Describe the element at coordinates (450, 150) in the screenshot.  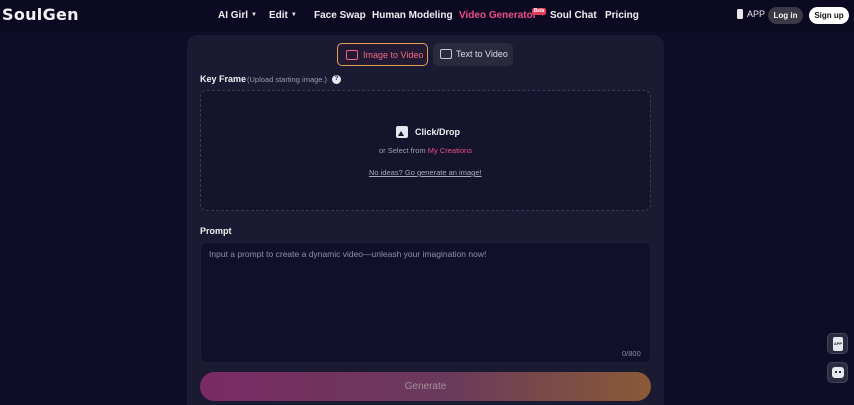
I see `my-creations-link: My Creations` at that location.